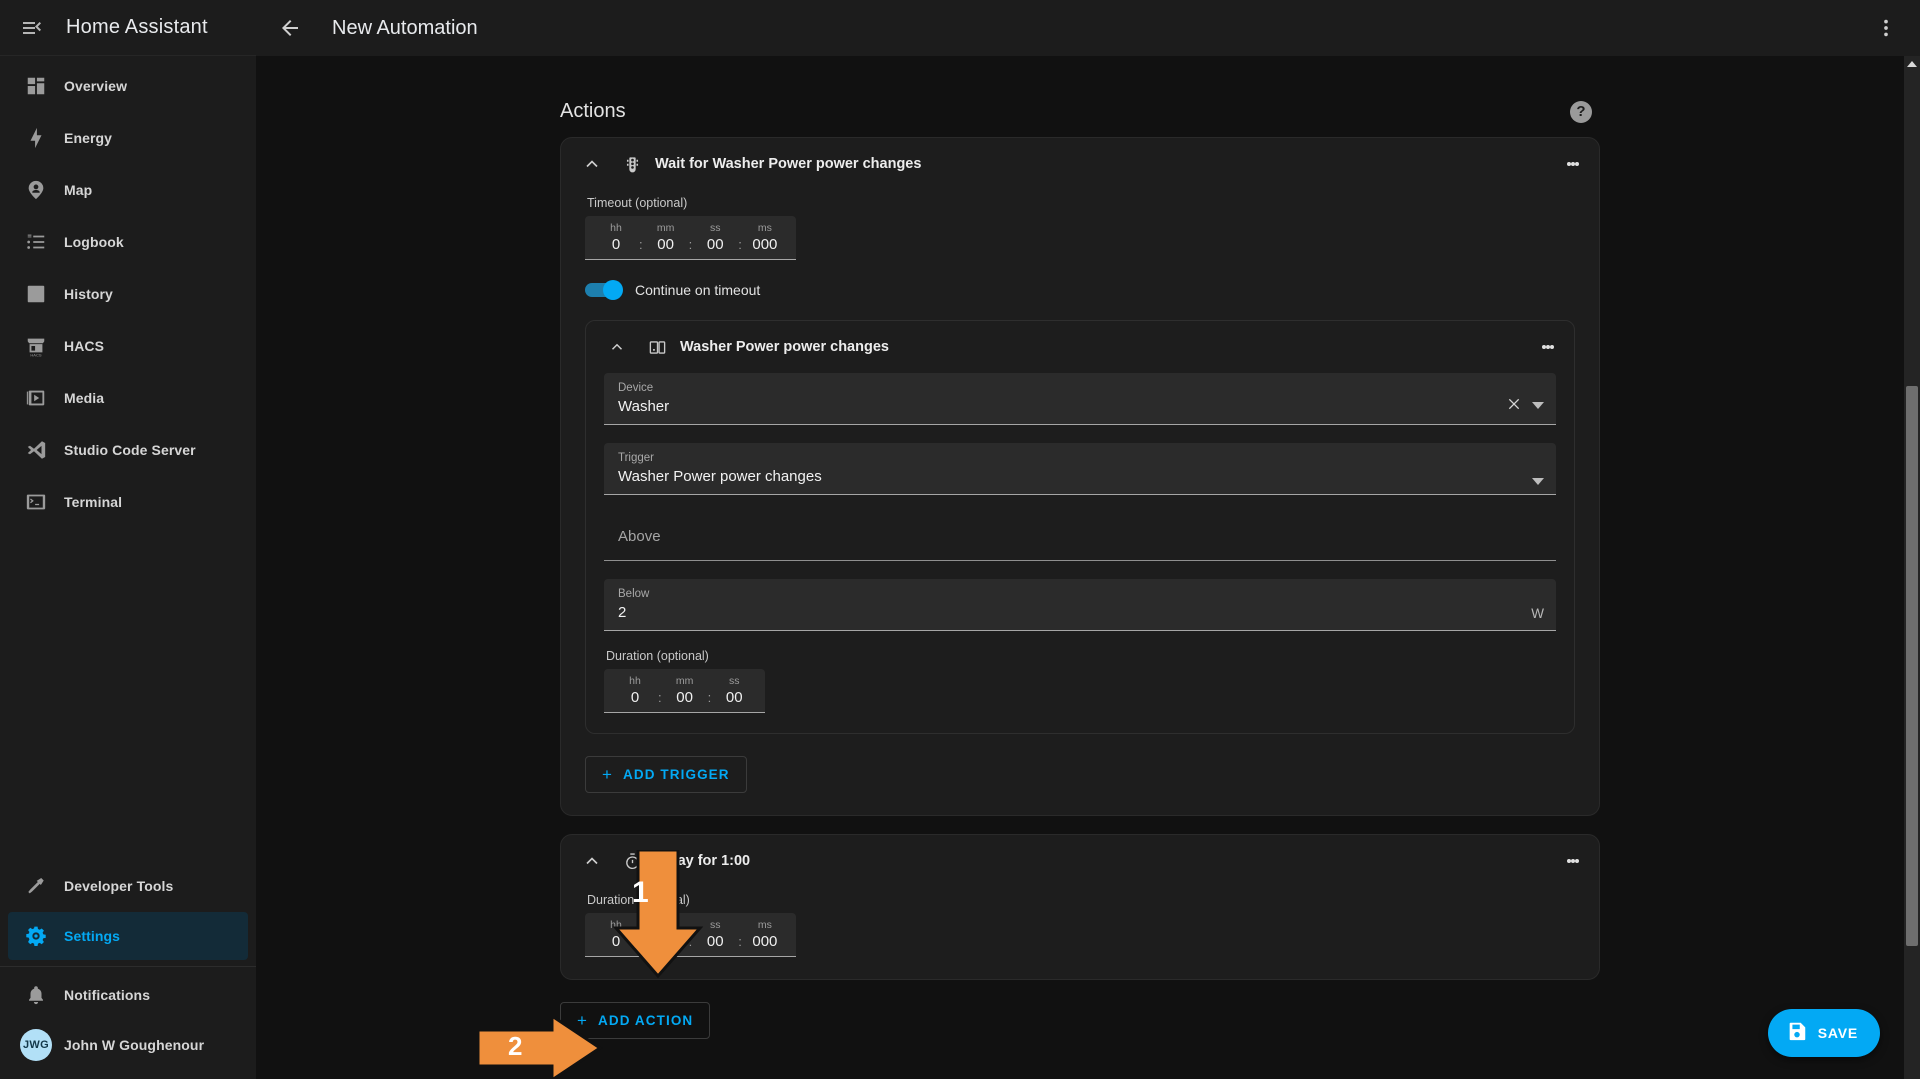 The image size is (1920, 1079). What do you see at coordinates (1573, 861) in the screenshot?
I see `delay-card-overflow-menu` at bounding box center [1573, 861].